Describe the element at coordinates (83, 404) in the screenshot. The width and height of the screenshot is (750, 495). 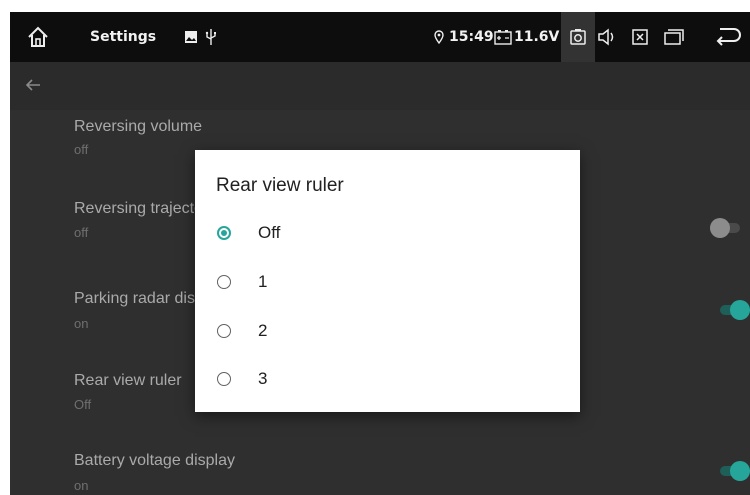
I see `setting-subtitle: Off` at that location.